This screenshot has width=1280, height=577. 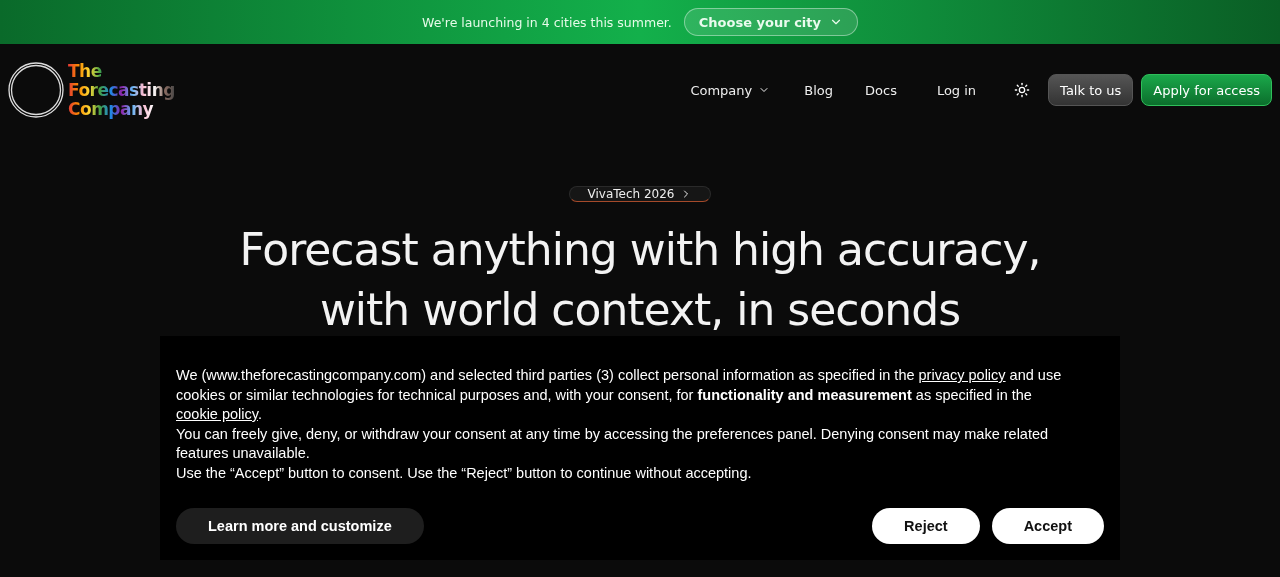 I want to click on consent-button: Reject, so click(x=926, y=526).